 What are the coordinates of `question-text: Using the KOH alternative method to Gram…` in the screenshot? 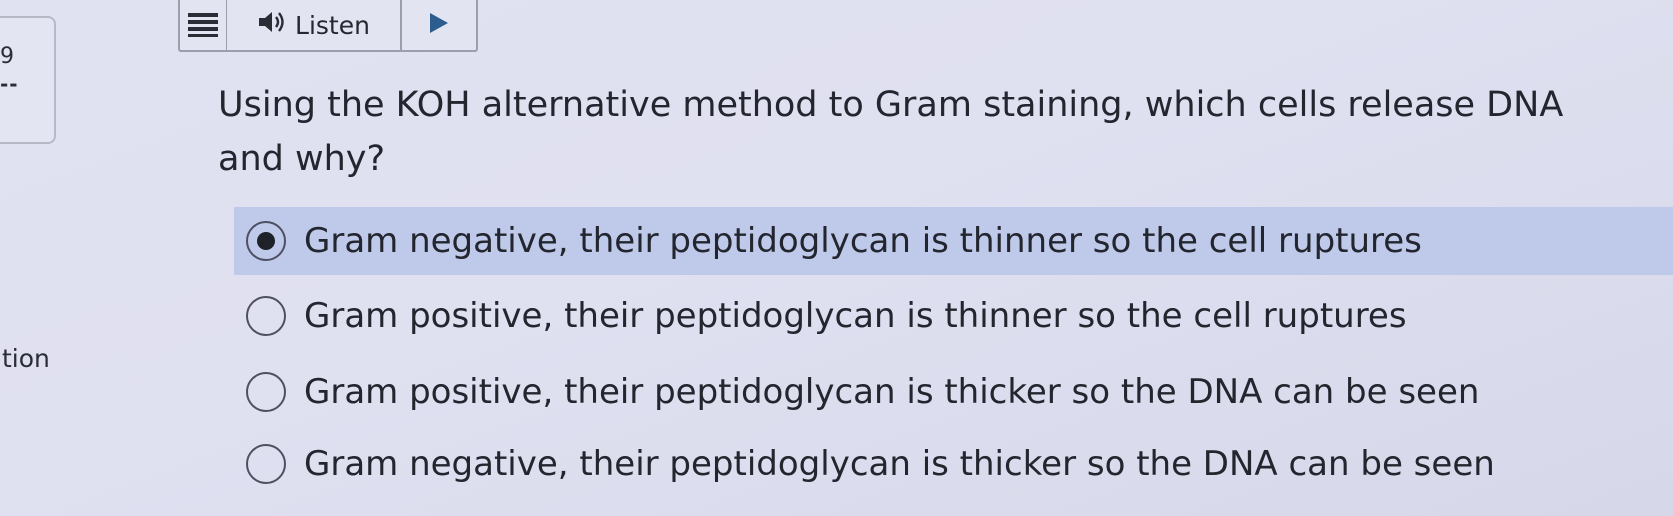 It's located at (891, 132).